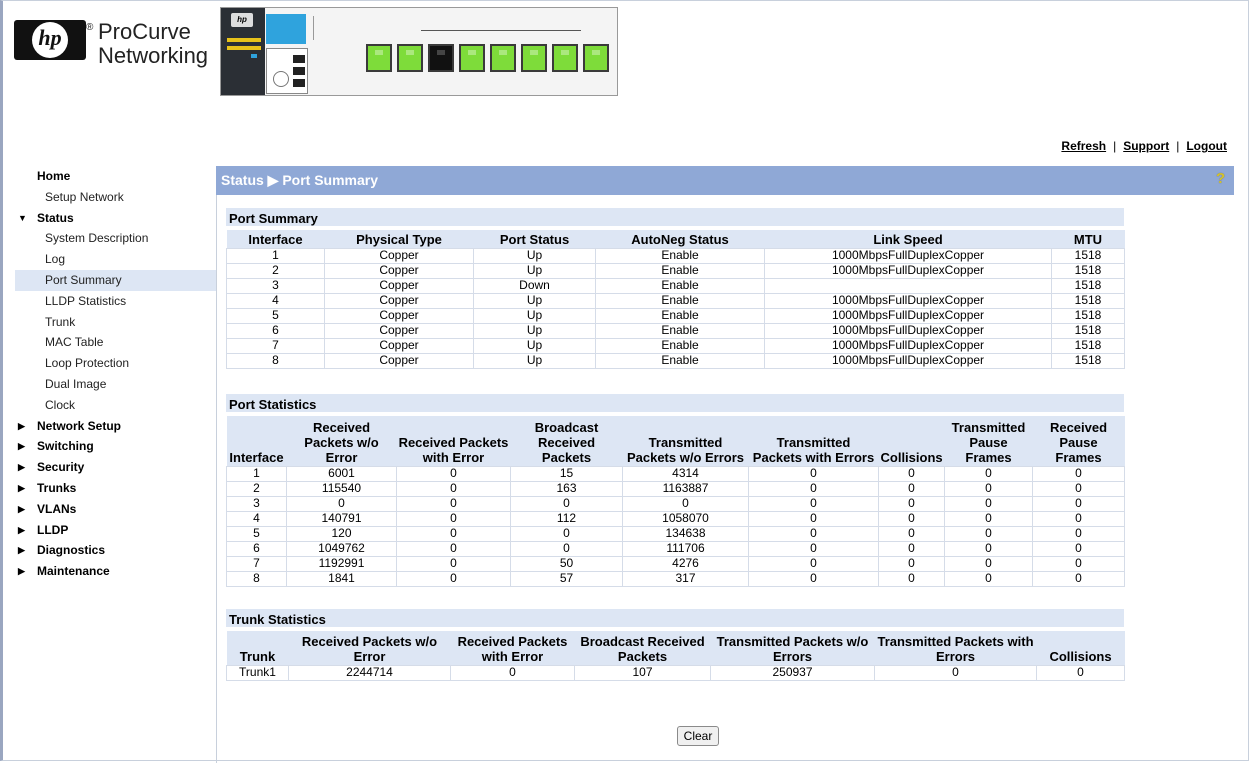 The height and width of the screenshot is (763, 1251). What do you see at coordinates (115, 322) in the screenshot?
I see `sidebar-item-trunk: Trunk` at bounding box center [115, 322].